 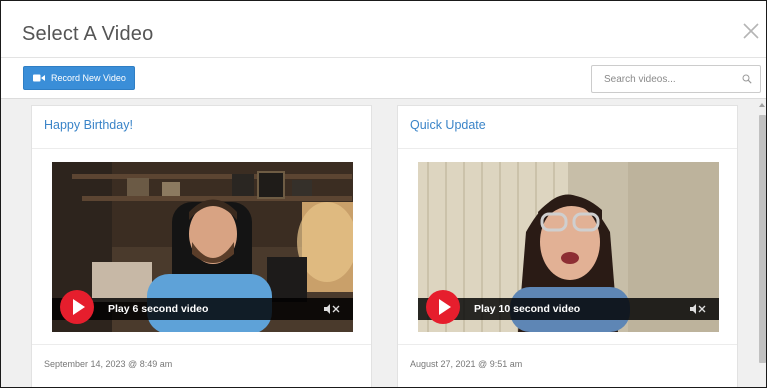 What do you see at coordinates (751, 31) in the screenshot?
I see `close-icon` at bounding box center [751, 31].